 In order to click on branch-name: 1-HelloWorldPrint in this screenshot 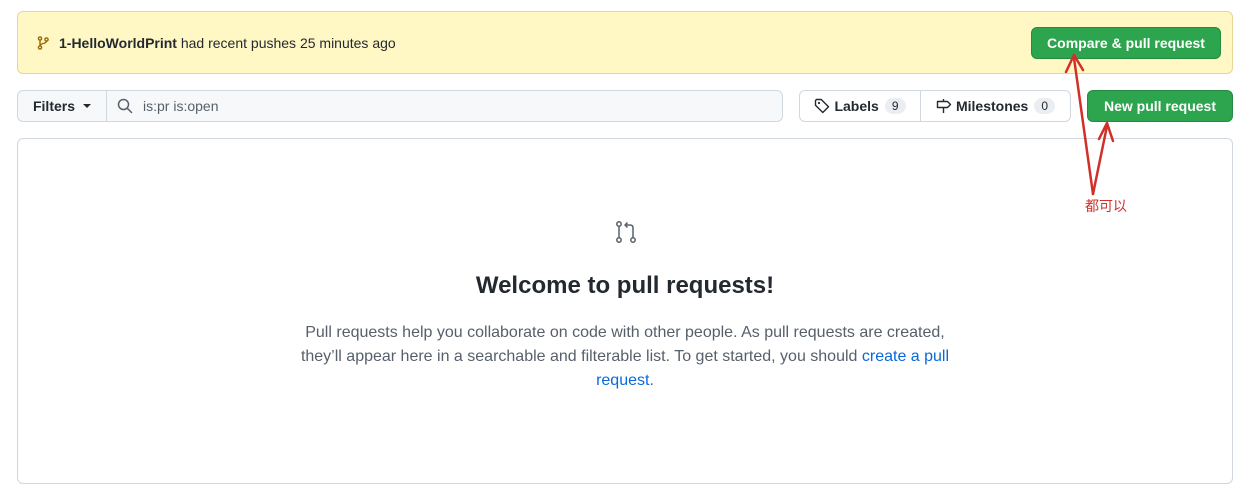, I will do `click(118, 43)`.